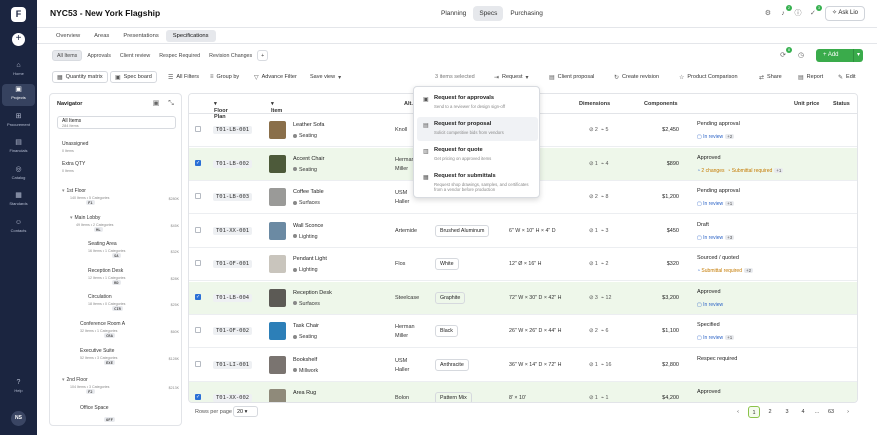 This screenshot has width=877, height=435. Describe the element at coordinates (233, 230) in the screenshot. I see `item-code: T01-XX-001` at that location.